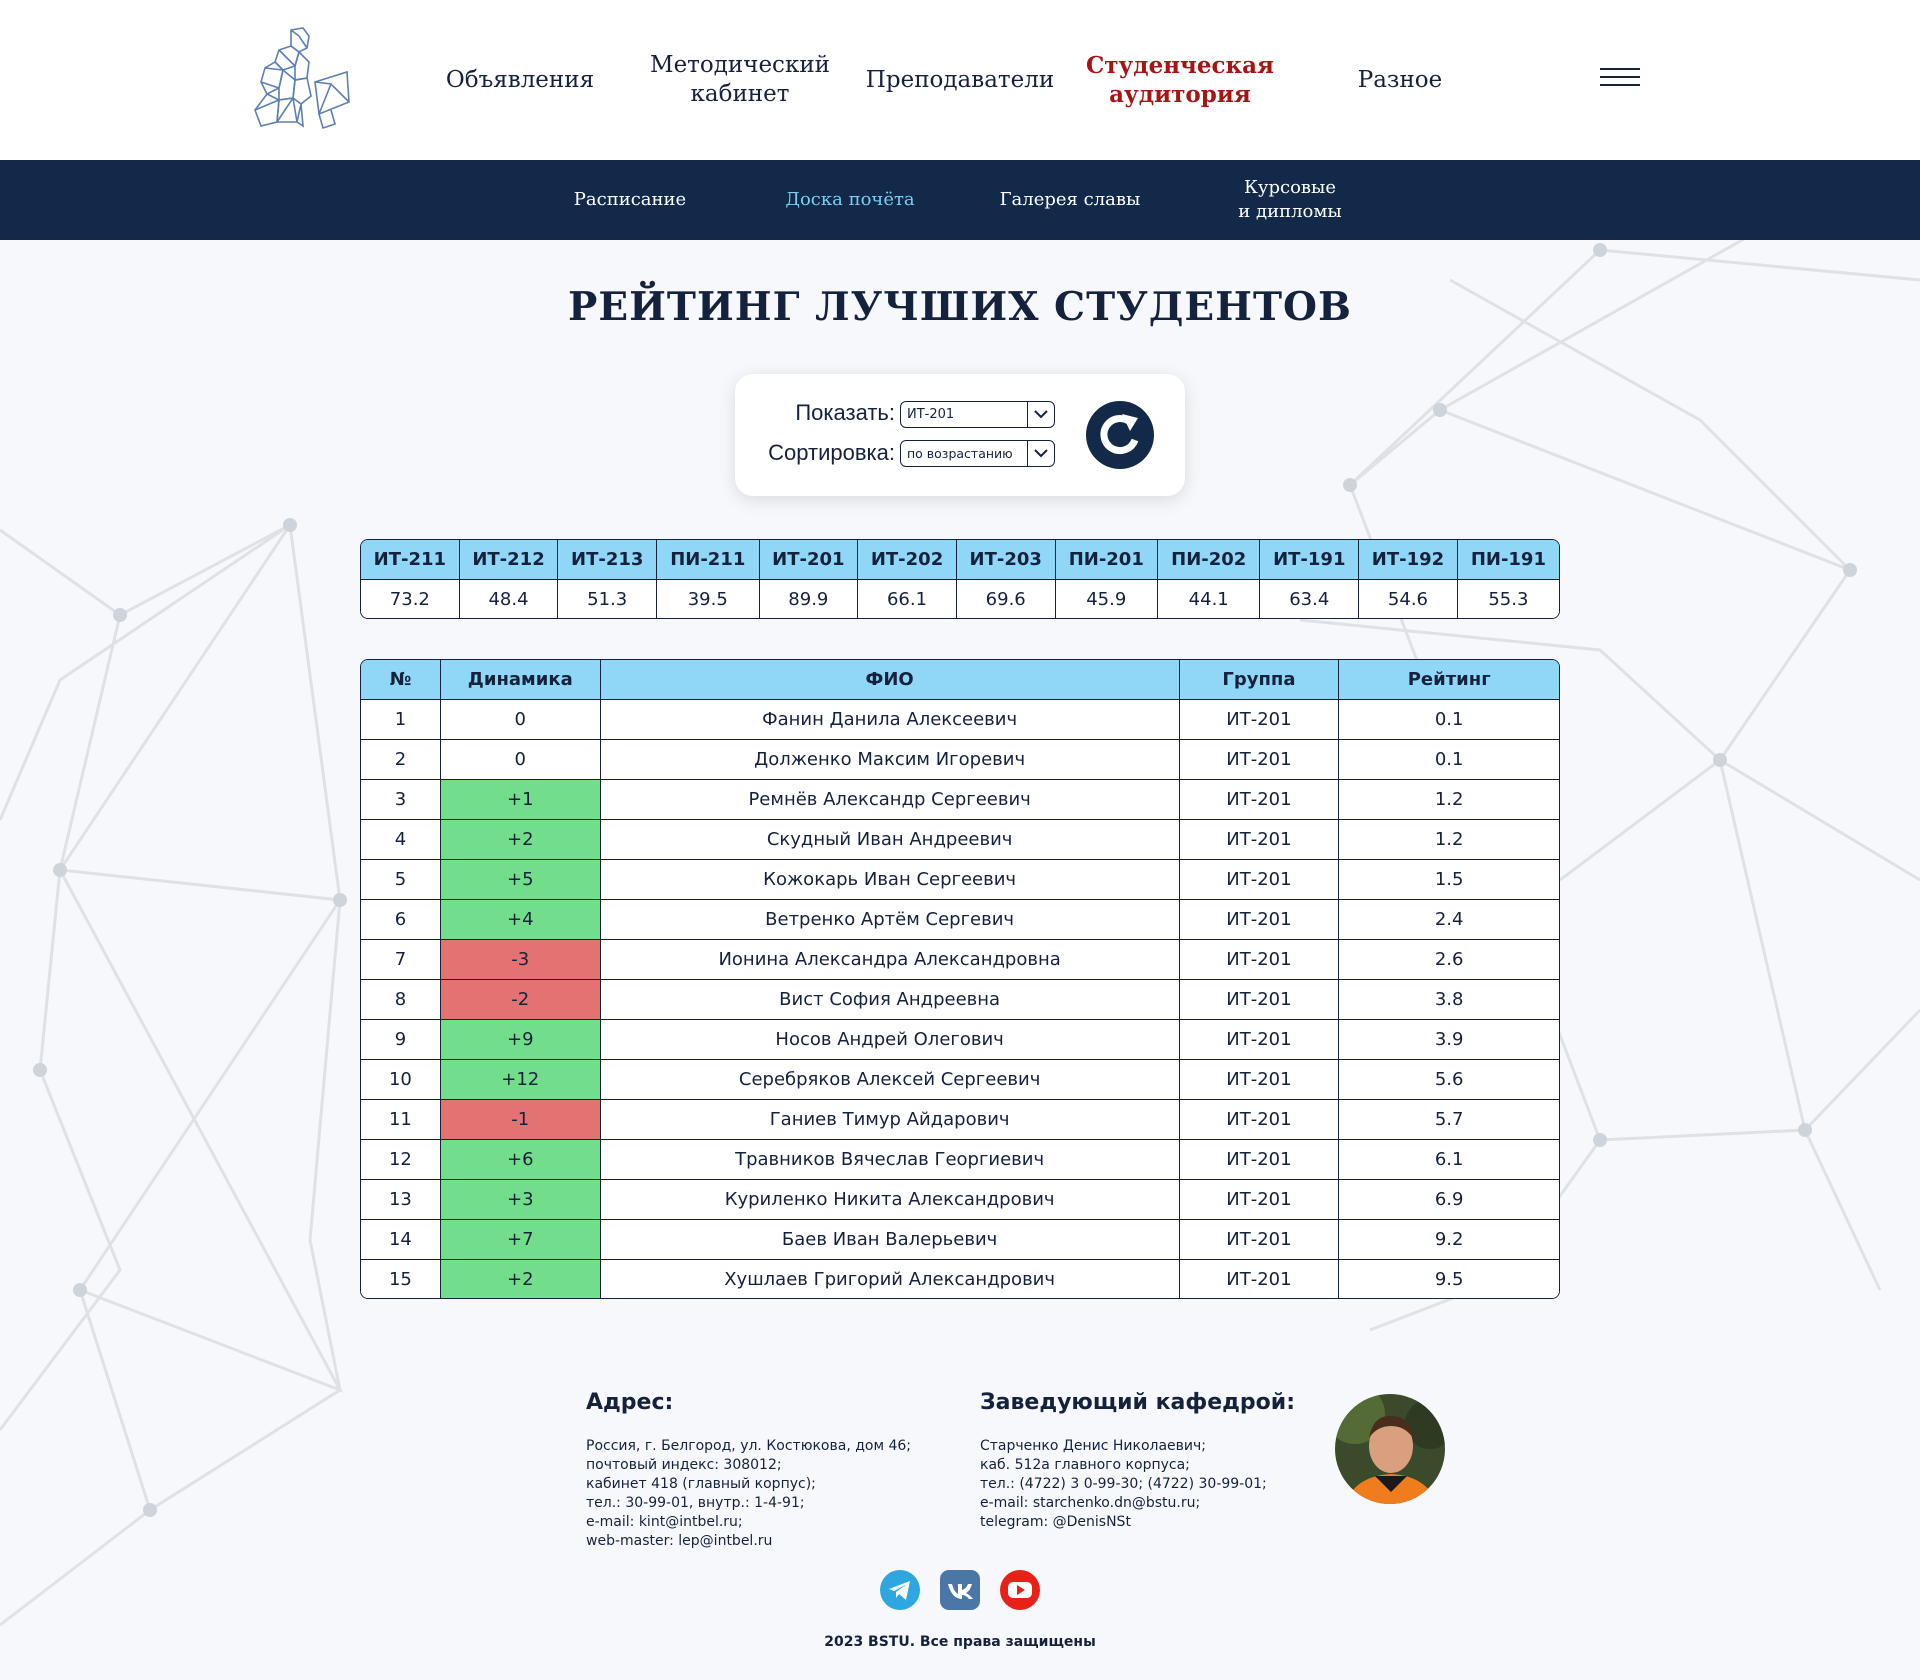 The height and width of the screenshot is (1680, 1920). I want to click on cell-rating: 9.2, so click(1449, 1240).